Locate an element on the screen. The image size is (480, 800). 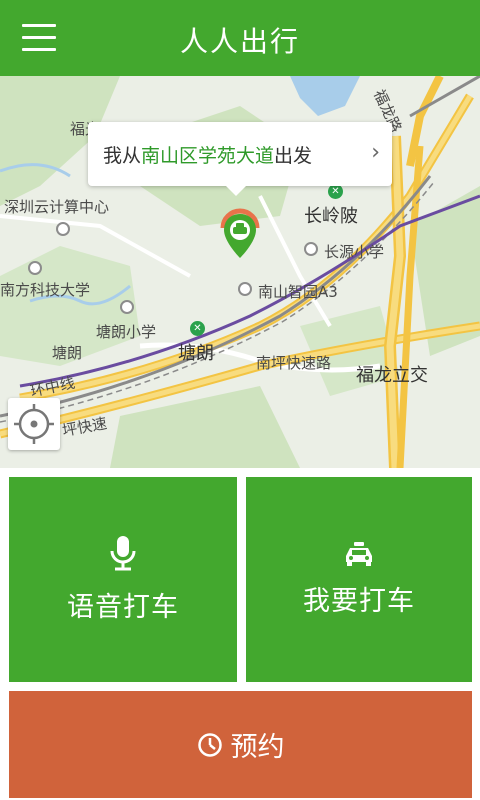
map-label: 长源小学 is located at coordinates (354, 252).